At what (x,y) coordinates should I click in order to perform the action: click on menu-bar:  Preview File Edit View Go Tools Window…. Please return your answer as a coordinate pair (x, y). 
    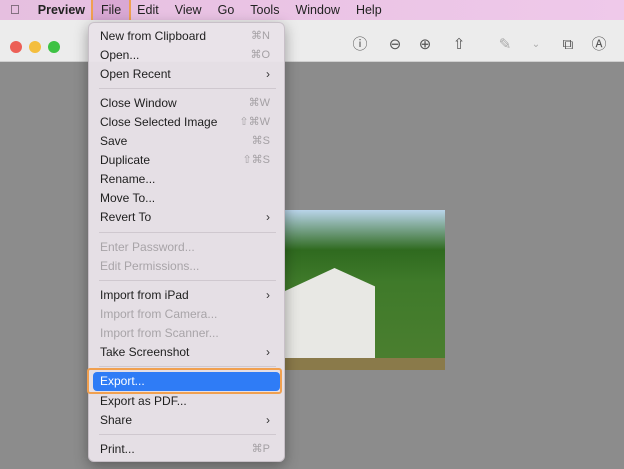
    Looking at the image, I should click on (312, 11).